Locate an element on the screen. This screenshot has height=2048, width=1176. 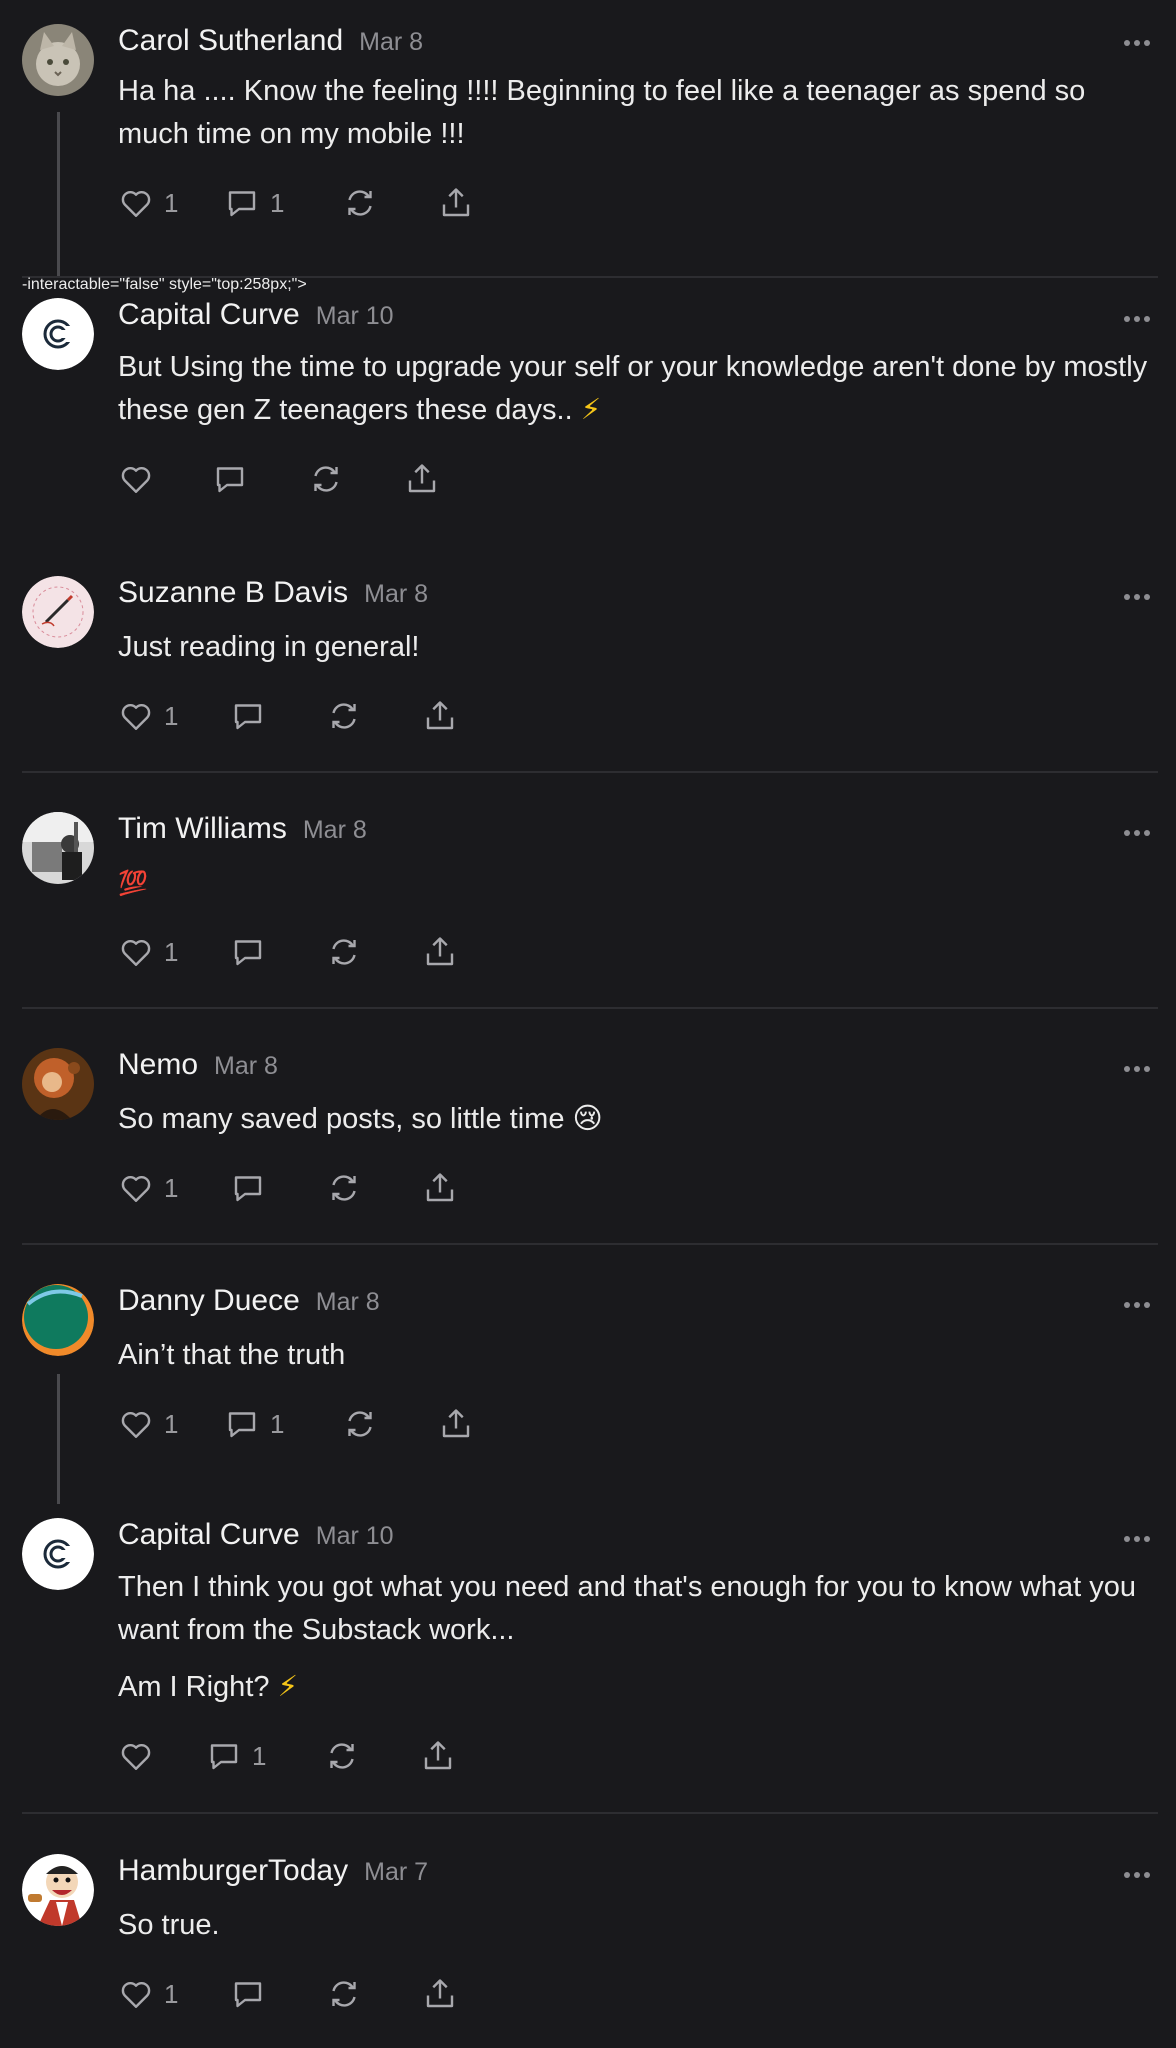
comment-text: So many saved posts, so little time 😢 is located at coordinates (360, 1119).